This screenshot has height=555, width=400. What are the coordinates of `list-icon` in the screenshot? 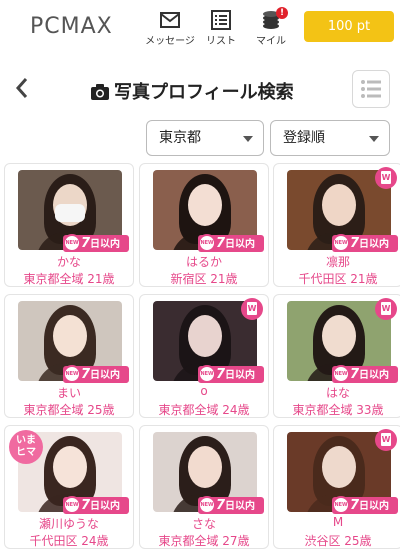 It's located at (221, 20).